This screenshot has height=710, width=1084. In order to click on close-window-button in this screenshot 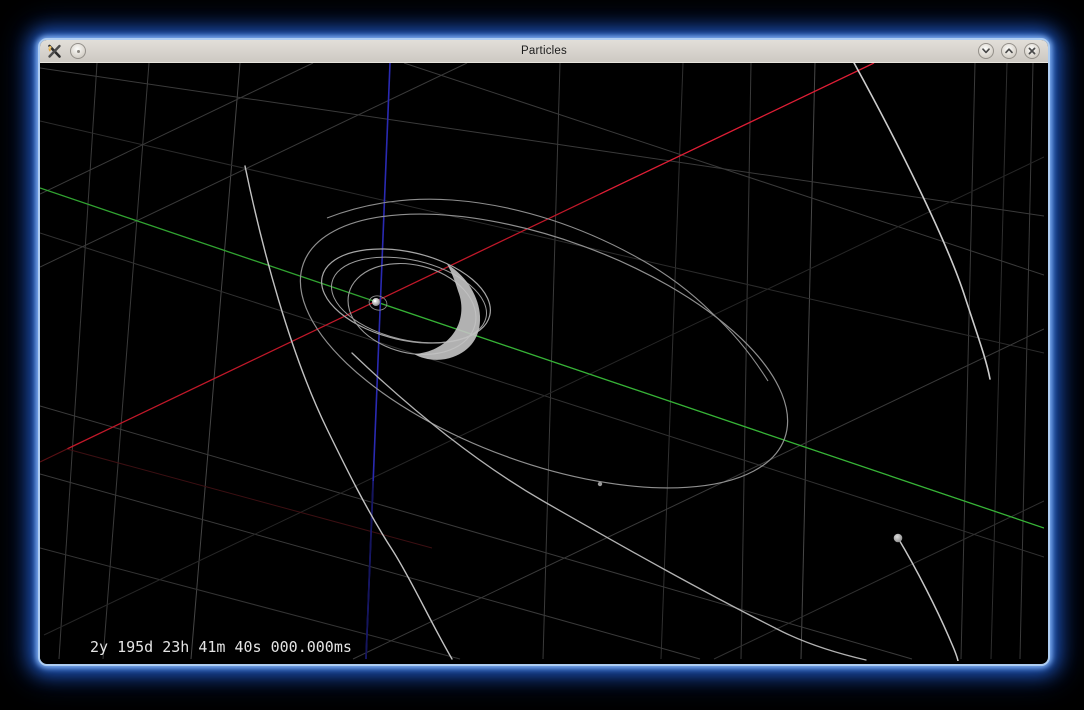, I will do `click(1032, 51)`.